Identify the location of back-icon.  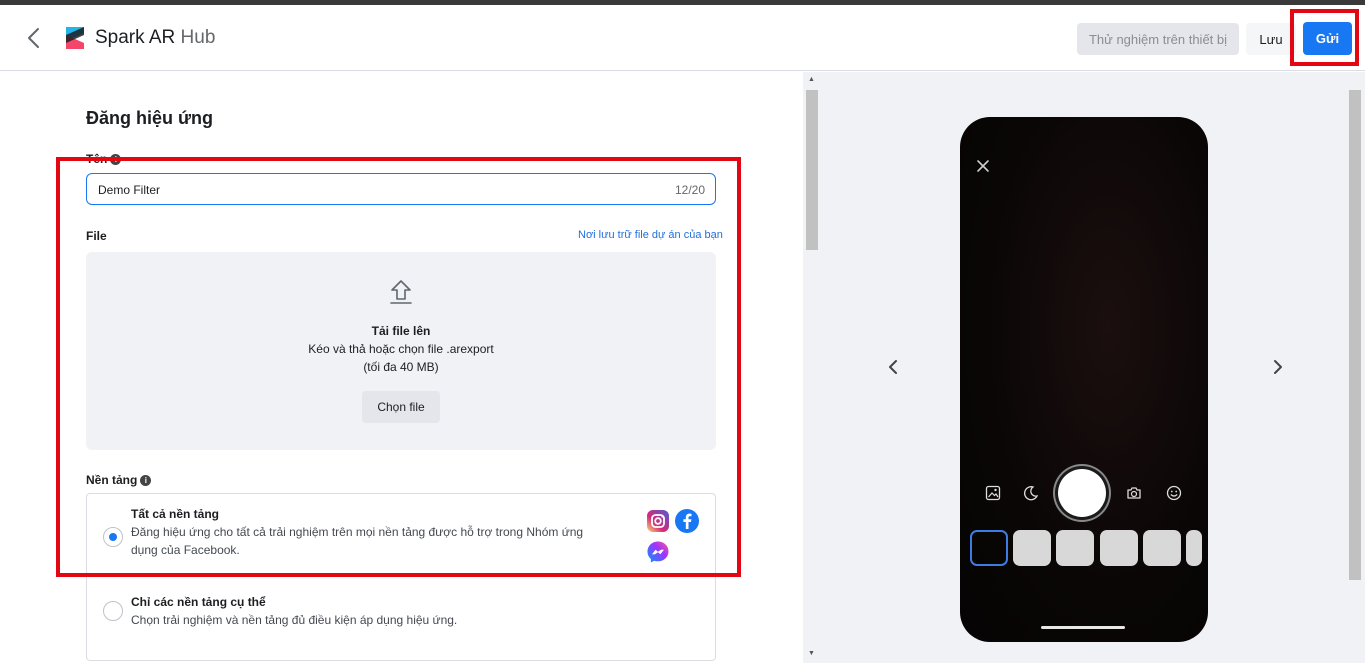
(33, 38).